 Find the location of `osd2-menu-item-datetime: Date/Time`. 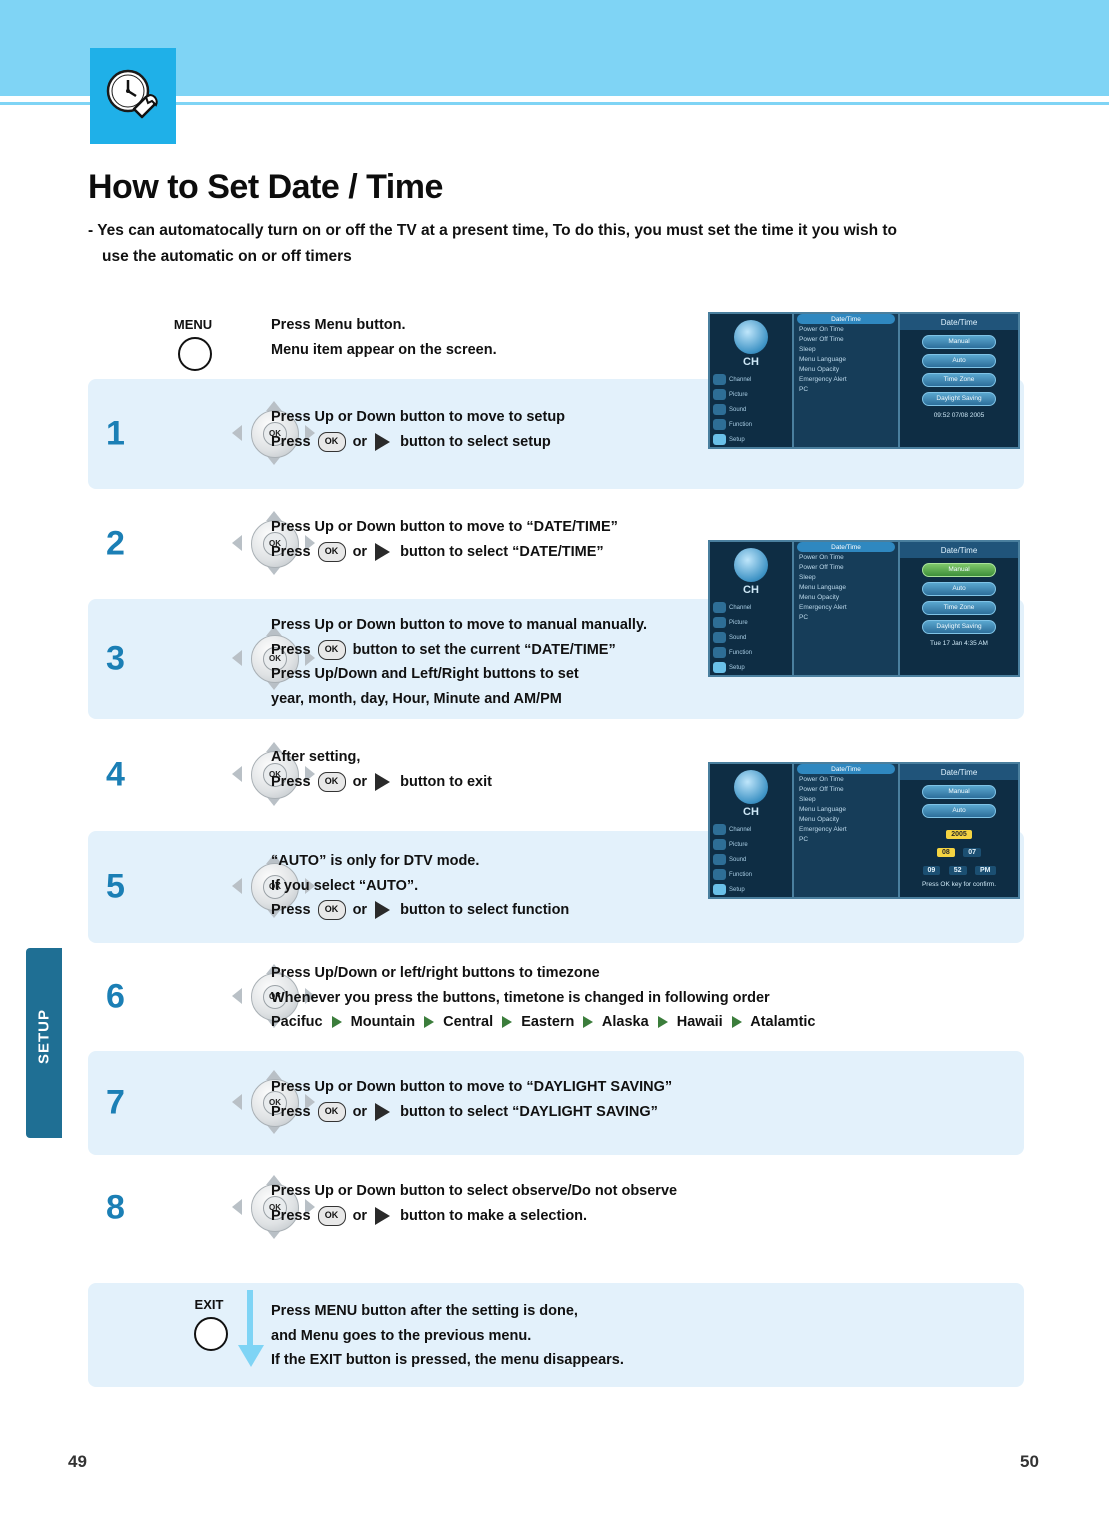

osd2-menu-item-datetime: Date/Time is located at coordinates (846, 547).